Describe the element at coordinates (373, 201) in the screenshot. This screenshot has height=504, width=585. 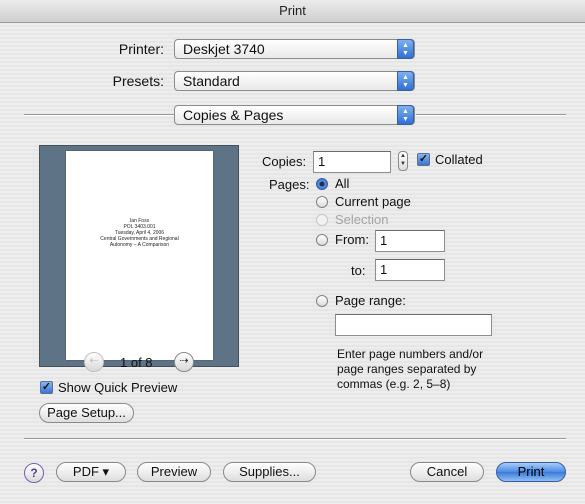
I see `current-page-label: Current page` at that location.